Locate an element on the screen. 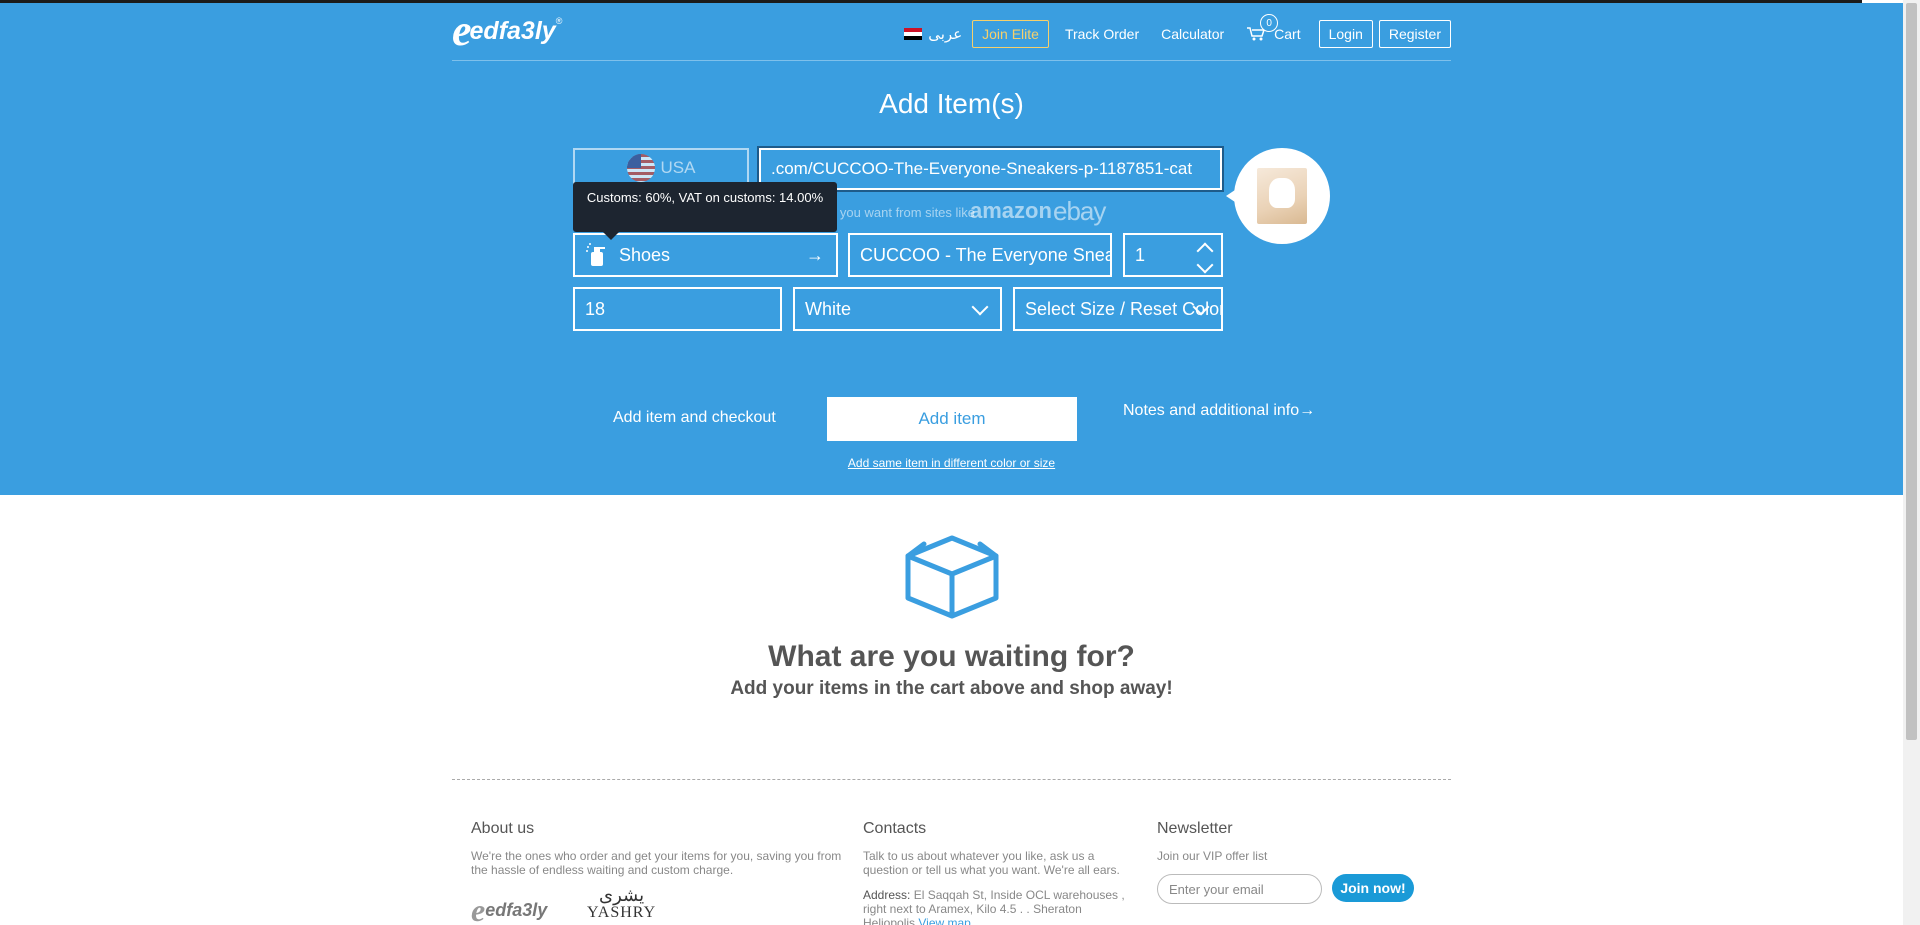 The width and height of the screenshot is (1920, 925). add-and-checkout-link: Add item and checkout is located at coordinates (694, 418).